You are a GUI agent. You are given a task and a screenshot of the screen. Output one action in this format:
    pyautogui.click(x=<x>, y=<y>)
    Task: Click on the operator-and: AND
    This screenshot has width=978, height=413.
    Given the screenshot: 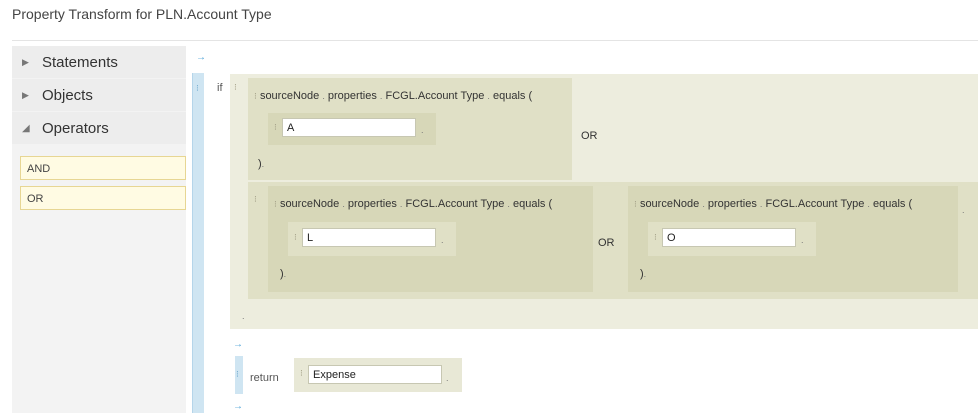 What is the action you would take?
    pyautogui.click(x=103, y=168)
    